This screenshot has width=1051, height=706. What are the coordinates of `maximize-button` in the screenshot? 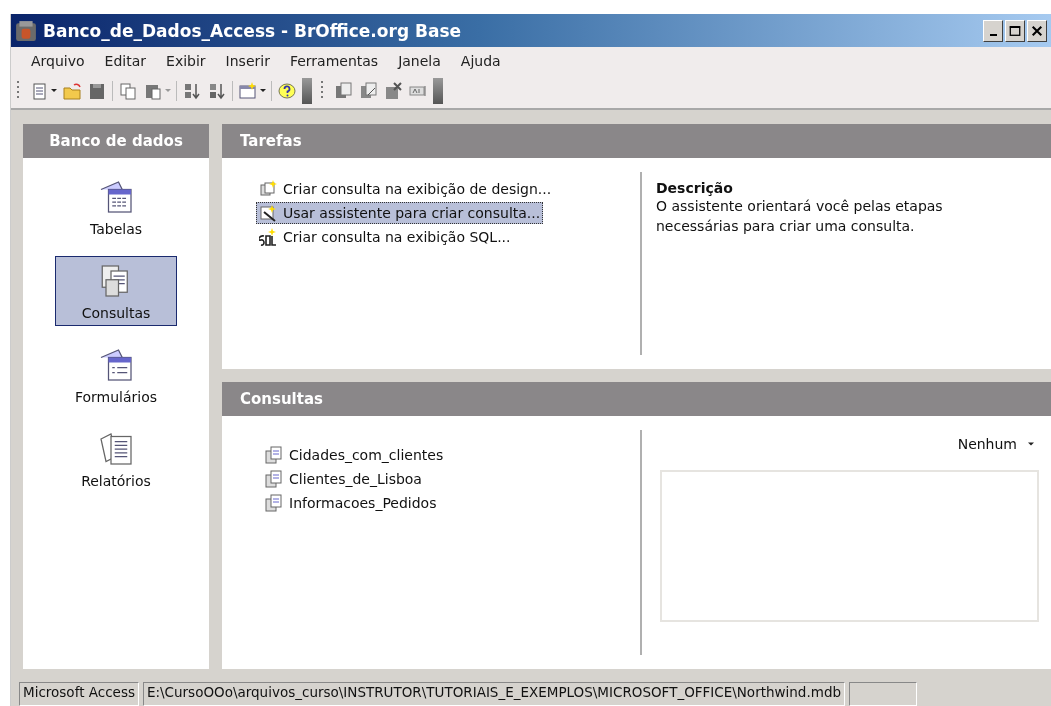 It's located at (1015, 30).